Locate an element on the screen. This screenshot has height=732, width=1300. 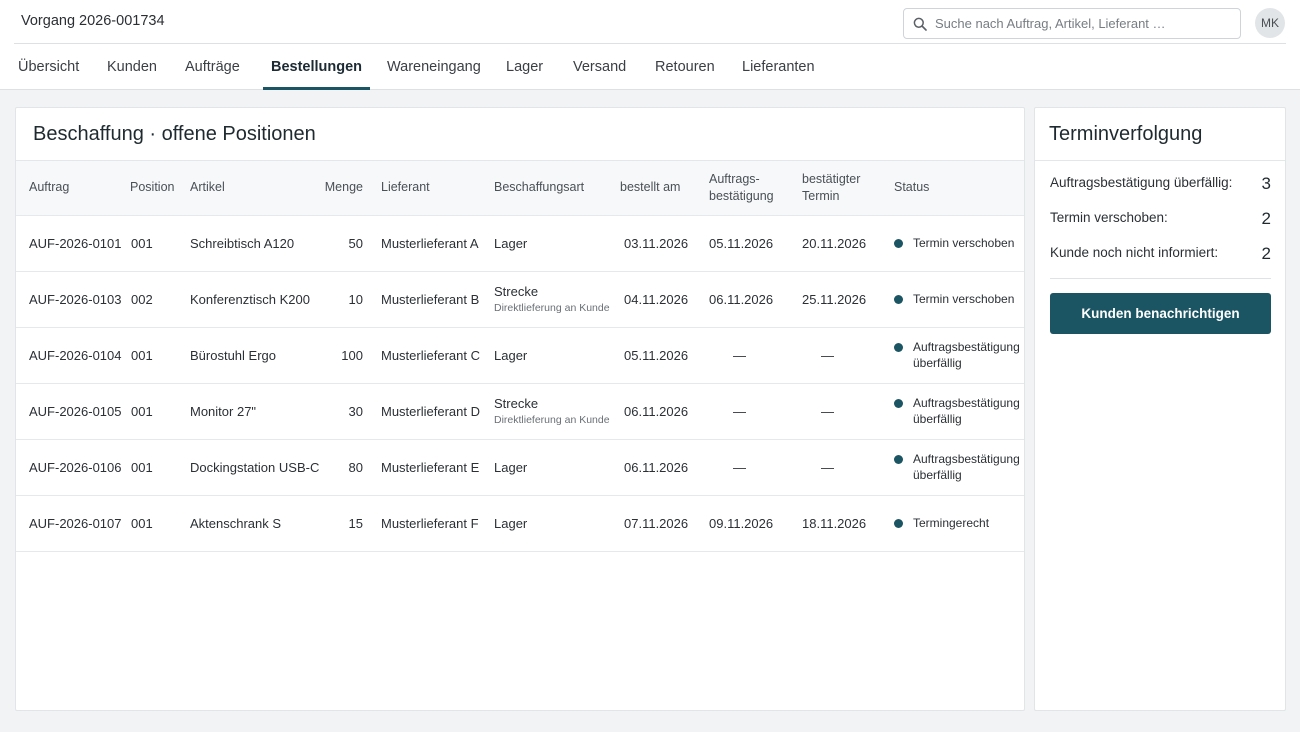
cell-beschaffungsart: Strecke Direktlieferung an Kunde is located at coordinates (557, 411).